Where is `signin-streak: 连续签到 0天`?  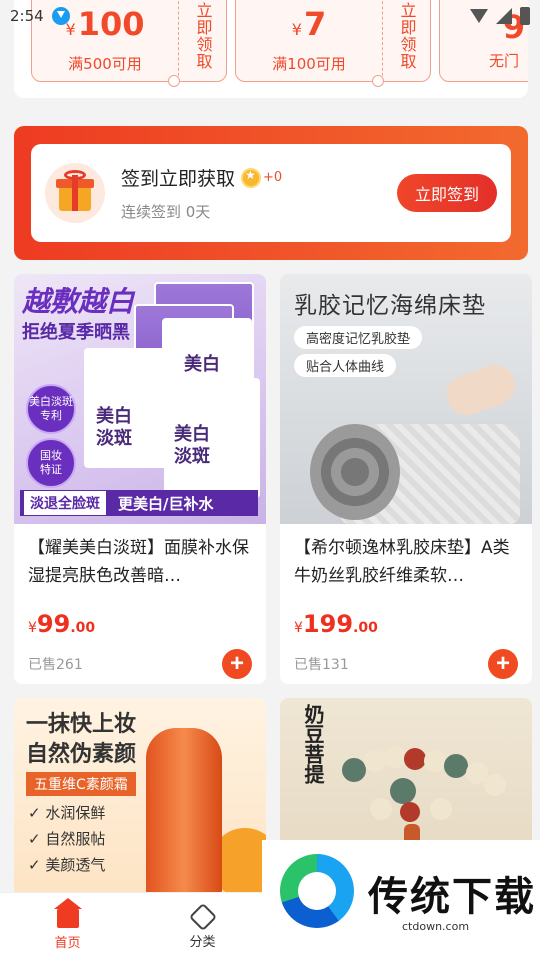 signin-streak: 连续签到 0天 is located at coordinates (166, 212).